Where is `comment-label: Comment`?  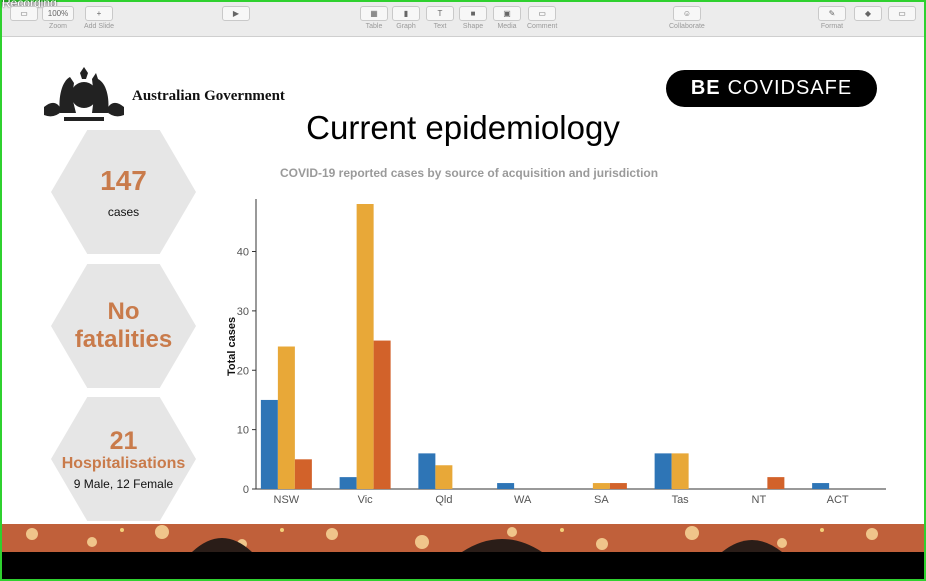
comment-label: Comment is located at coordinates (542, 26).